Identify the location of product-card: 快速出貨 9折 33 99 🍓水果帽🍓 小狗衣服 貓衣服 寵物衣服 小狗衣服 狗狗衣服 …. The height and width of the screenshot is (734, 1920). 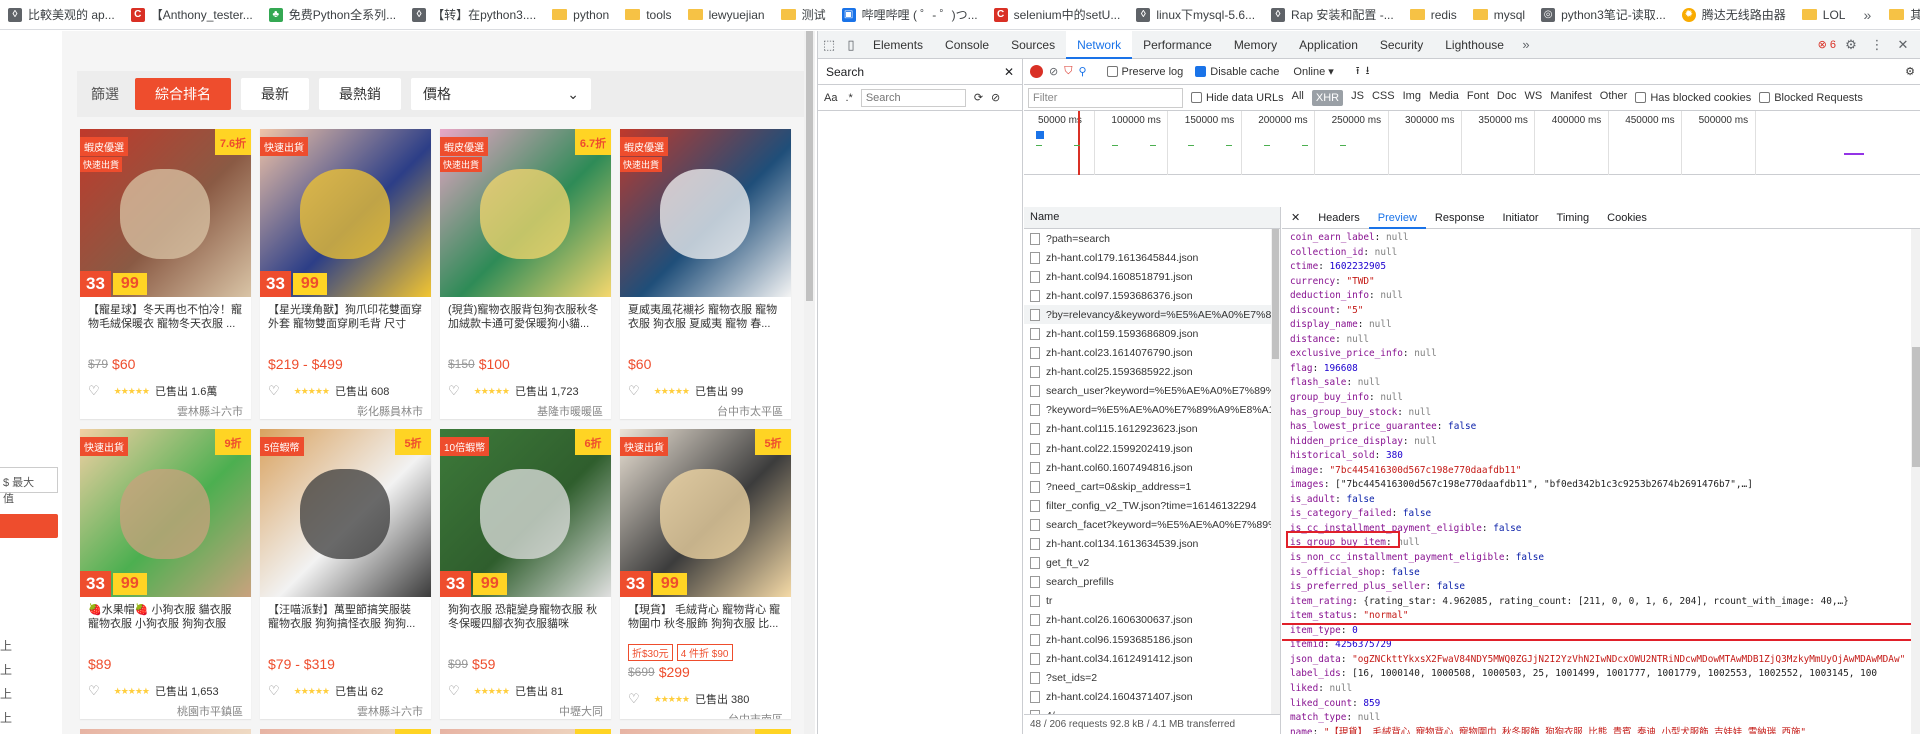
(165, 574).